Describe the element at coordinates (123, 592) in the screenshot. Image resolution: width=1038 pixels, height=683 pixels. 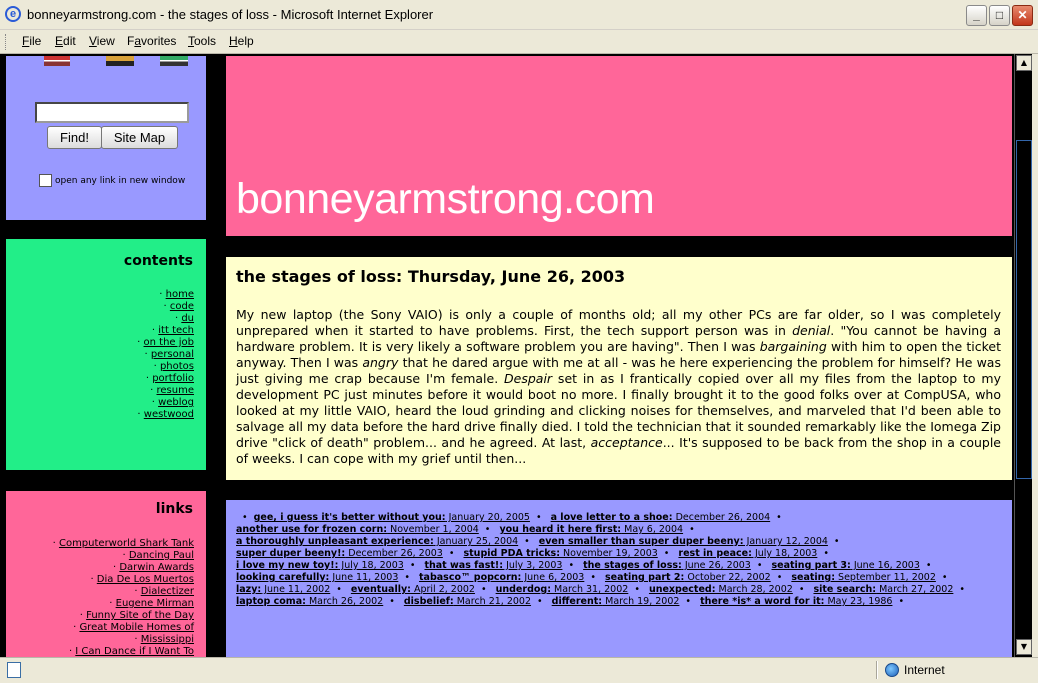
I see `links-link: Dialectizer` at that location.